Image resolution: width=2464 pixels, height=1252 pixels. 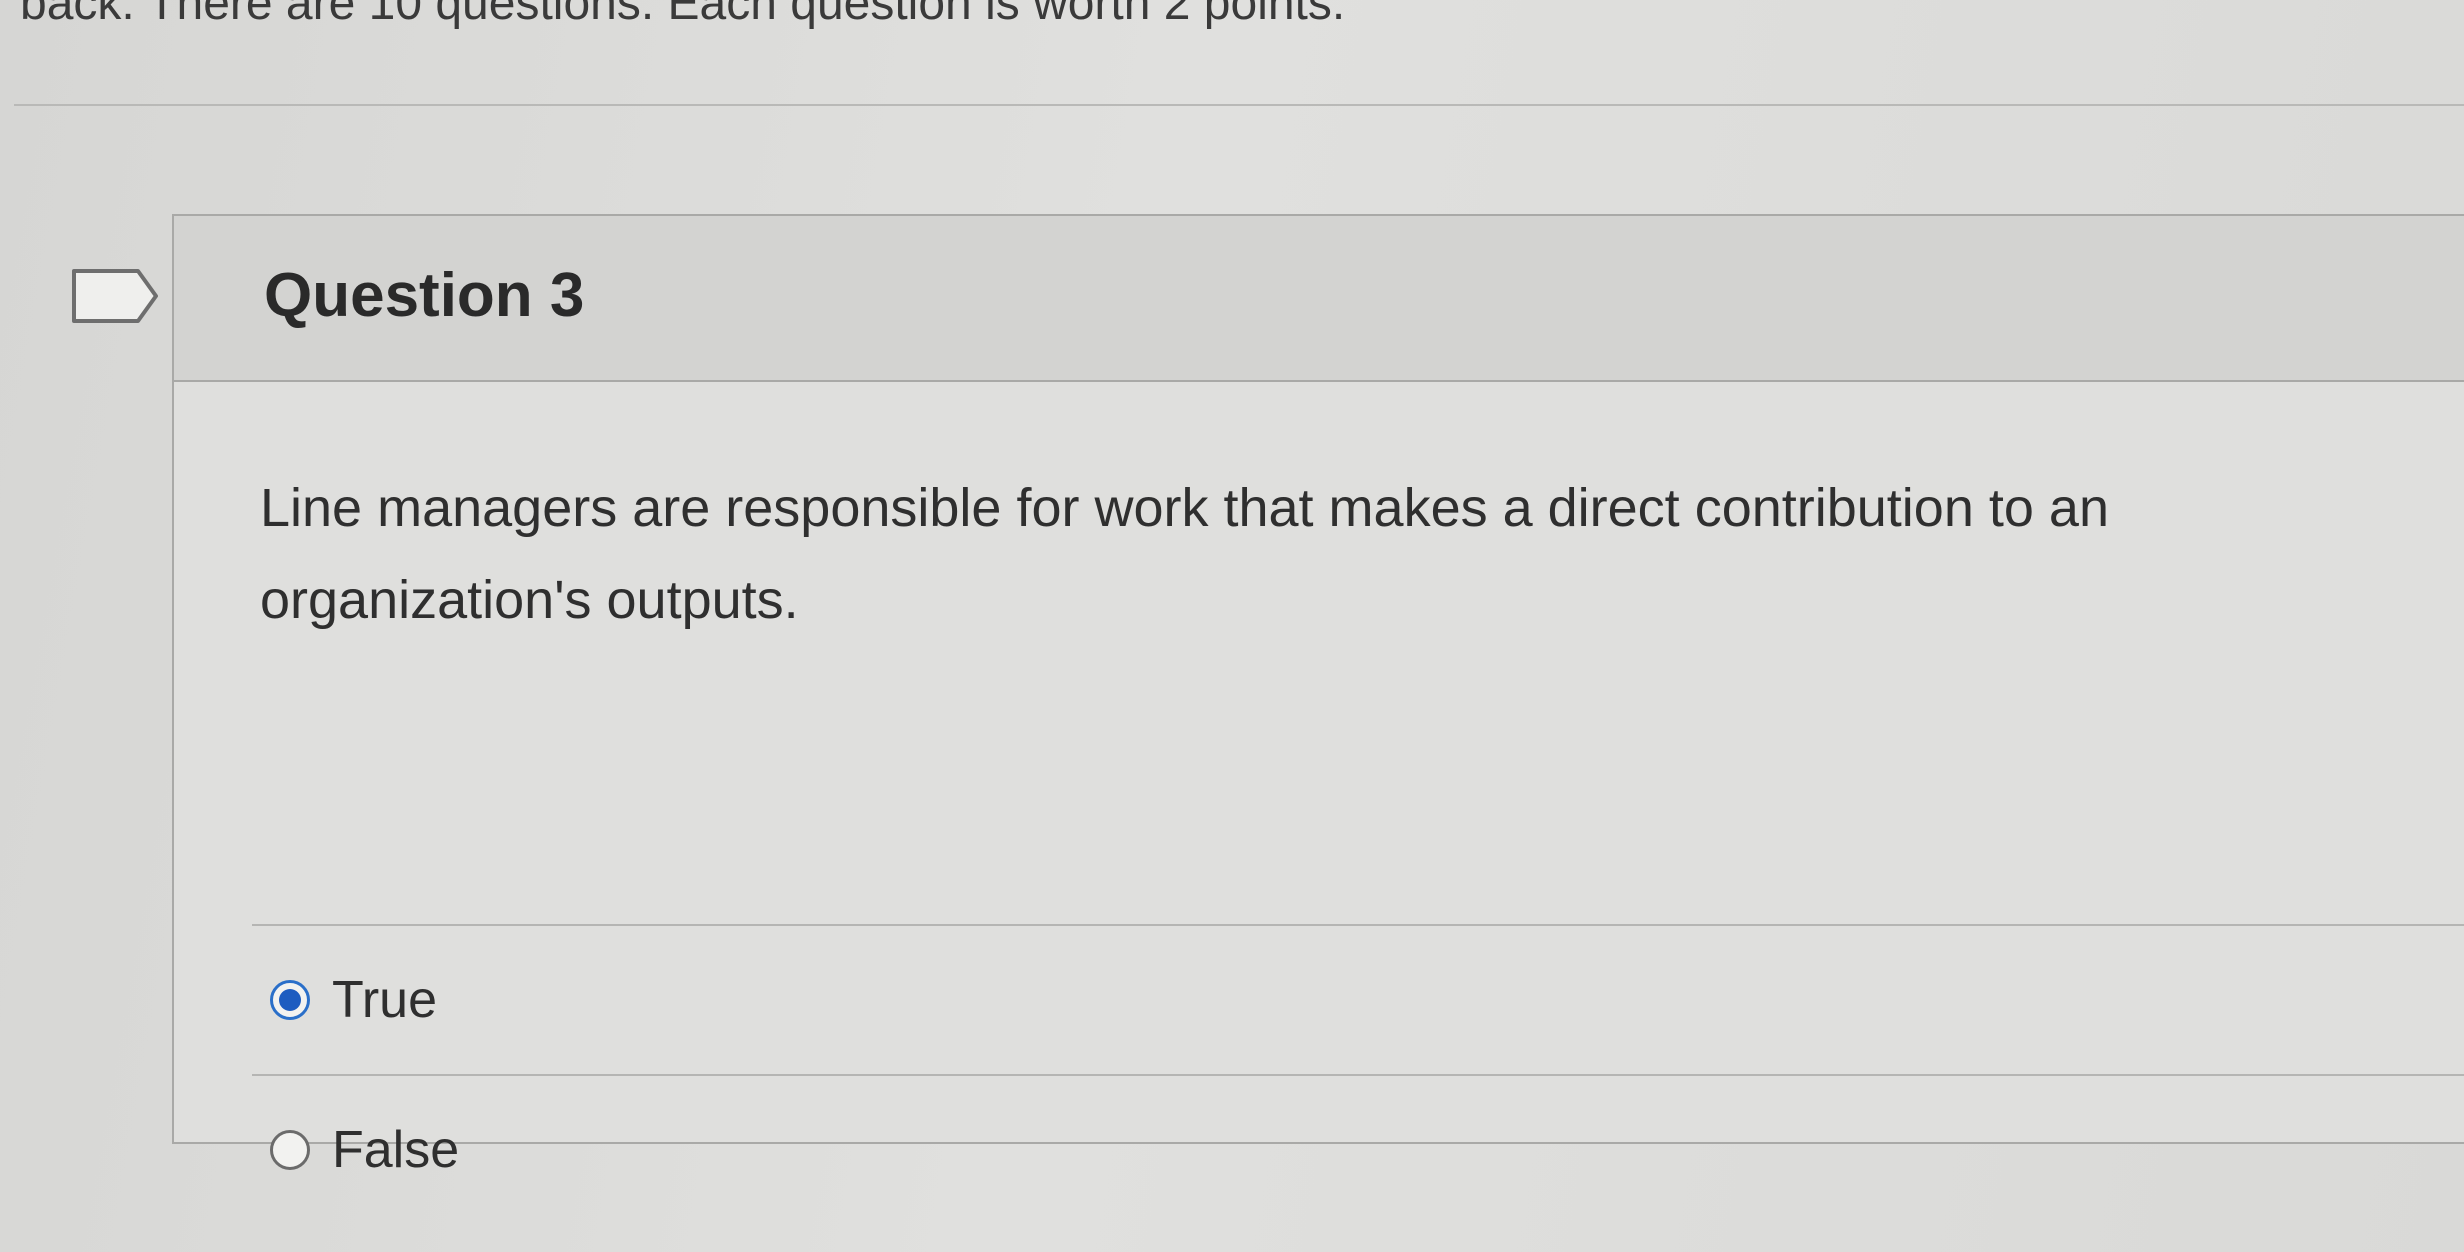 What do you see at coordinates (115, 296) in the screenshot?
I see `flag-icon` at bounding box center [115, 296].